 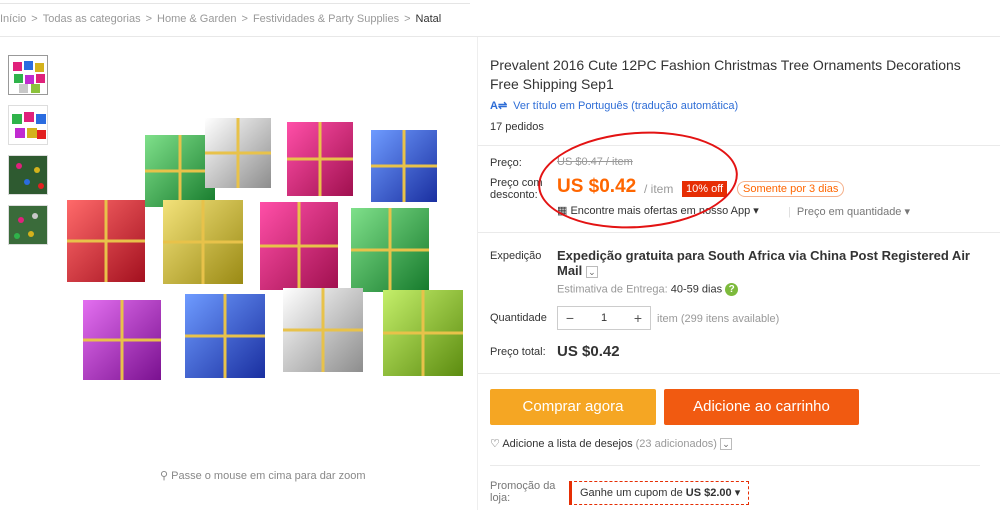 I want to click on increase-button: +, so click(x=638, y=318).